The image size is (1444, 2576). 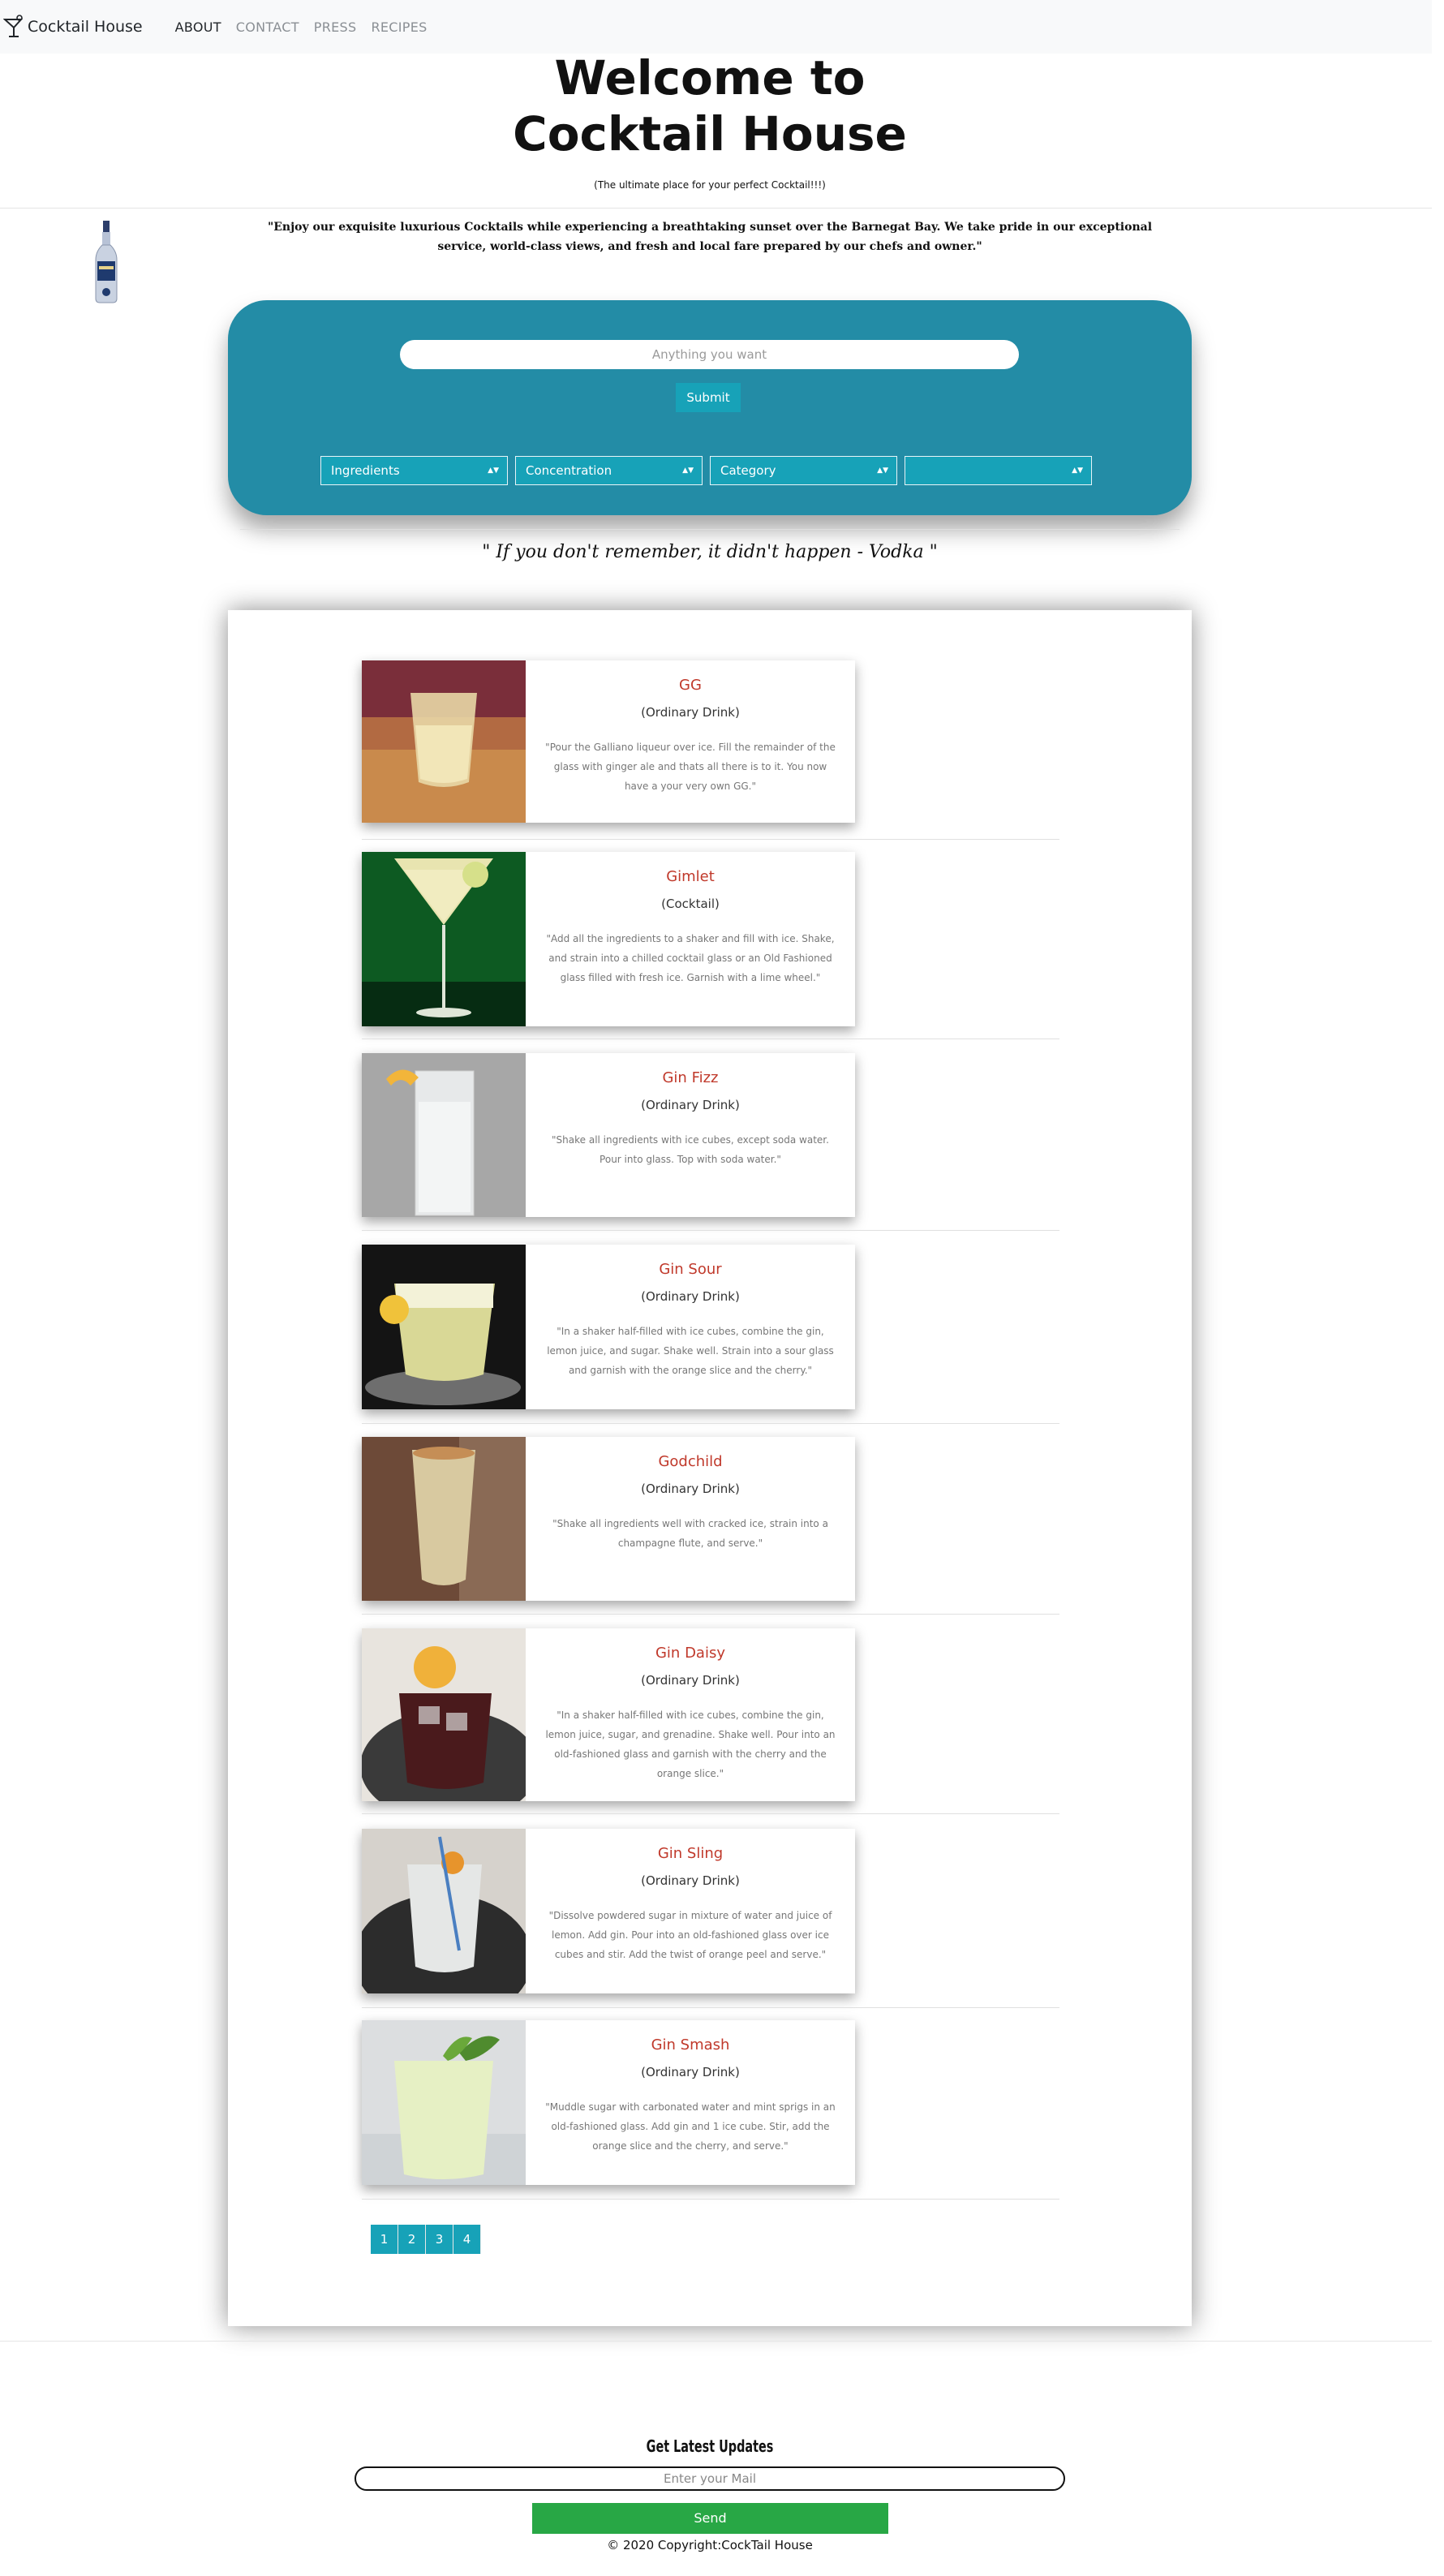 I want to click on pagination: 1 2 3 4, so click(x=426, y=2239).